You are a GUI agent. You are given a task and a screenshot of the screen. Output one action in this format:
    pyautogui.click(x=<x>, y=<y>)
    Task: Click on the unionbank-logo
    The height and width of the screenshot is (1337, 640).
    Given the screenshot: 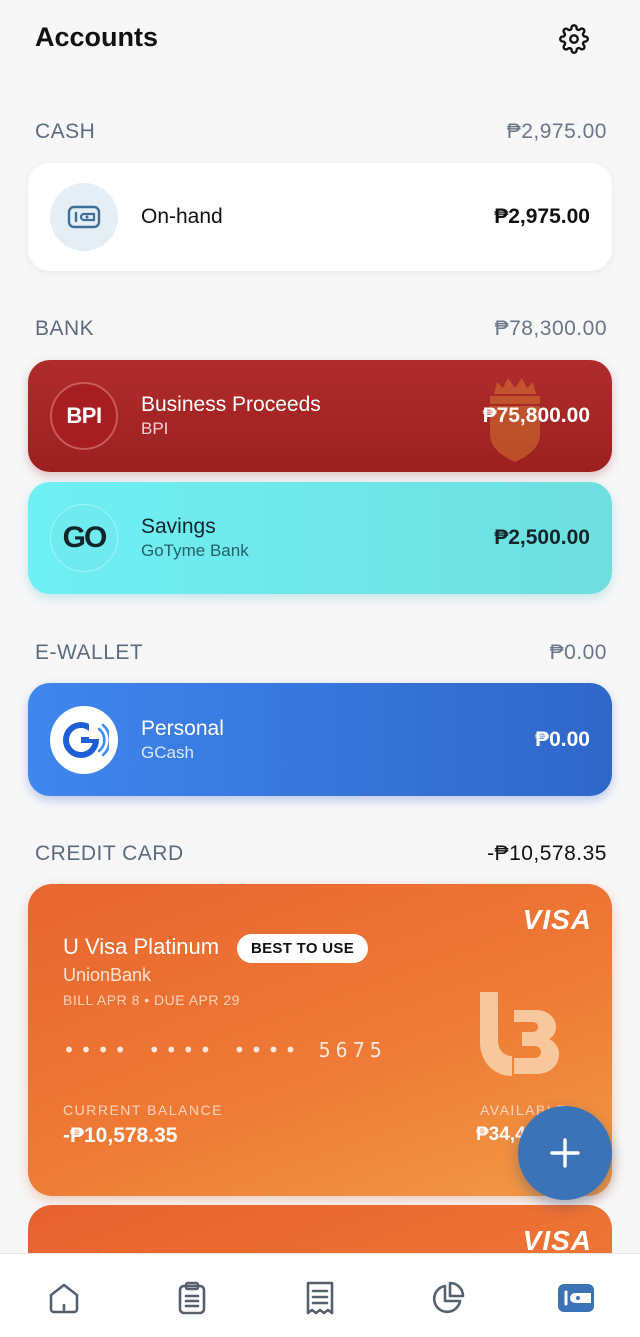 What is the action you would take?
    pyautogui.click(x=519, y=1034)
    